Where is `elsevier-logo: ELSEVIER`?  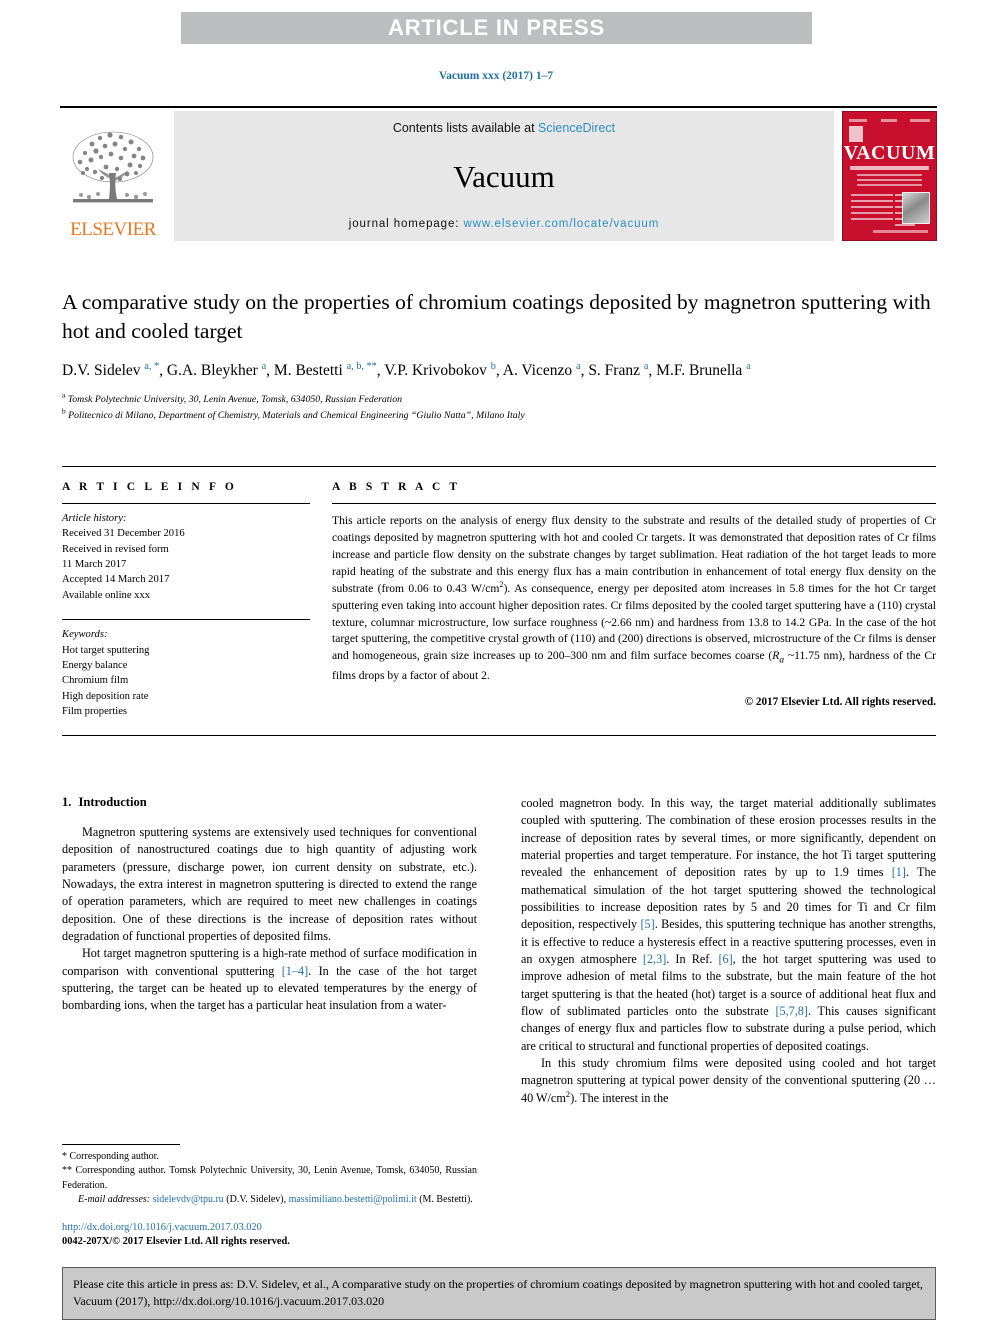 elsevier-logo: ELSEVIER is located at coordinates (113, 176).